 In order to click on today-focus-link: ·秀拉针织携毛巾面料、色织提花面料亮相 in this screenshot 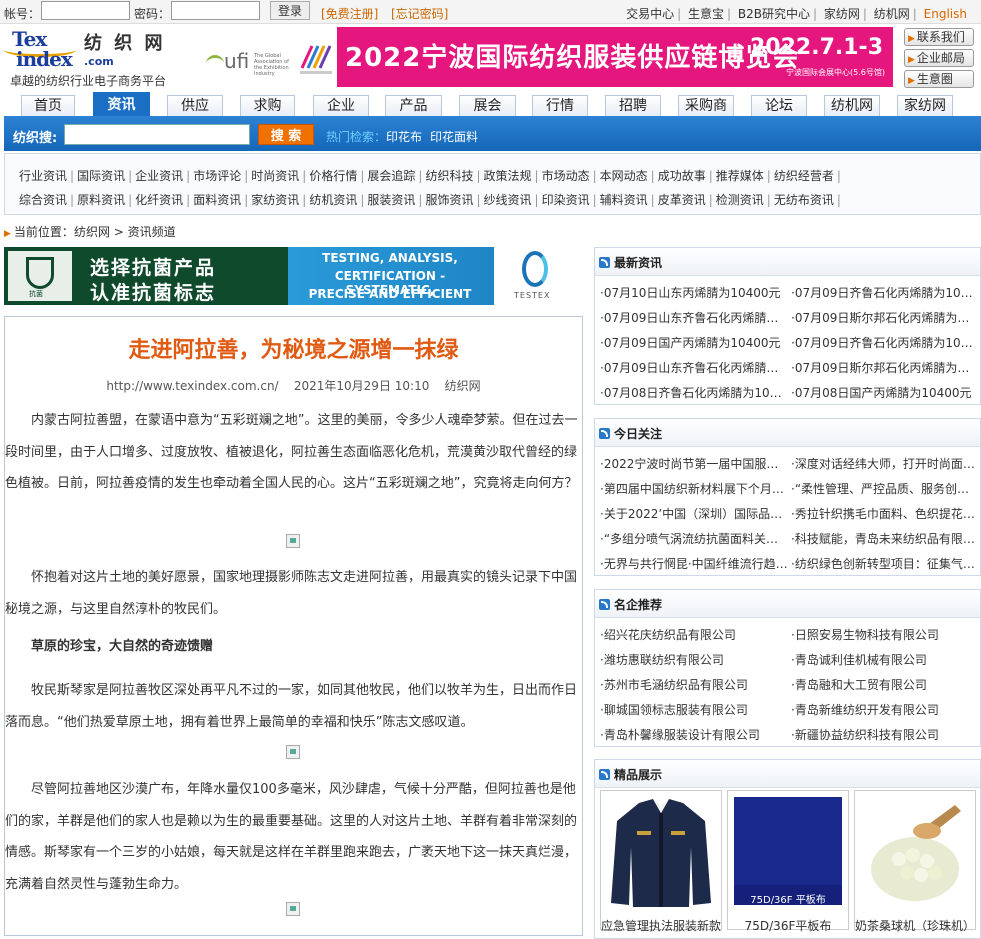, I will do `click(883, 513)`.